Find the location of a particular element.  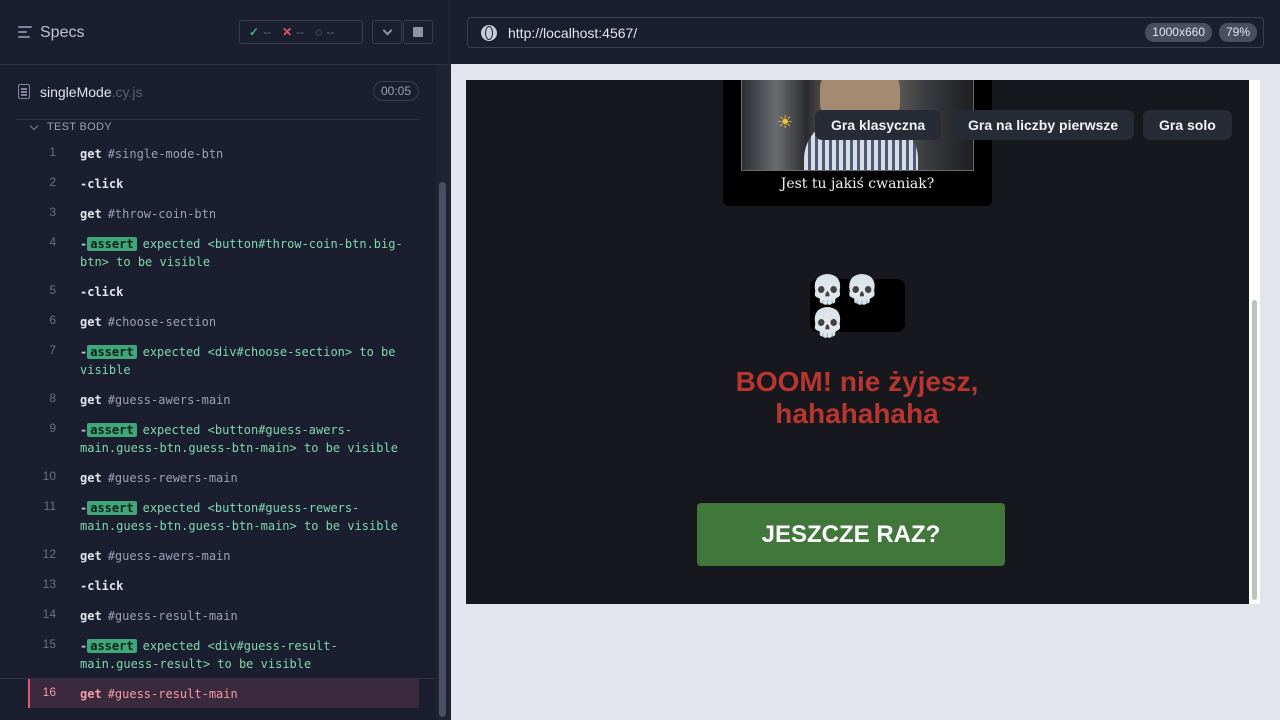

command-selector: #guess-result-main is located at coordinates (172, 694).